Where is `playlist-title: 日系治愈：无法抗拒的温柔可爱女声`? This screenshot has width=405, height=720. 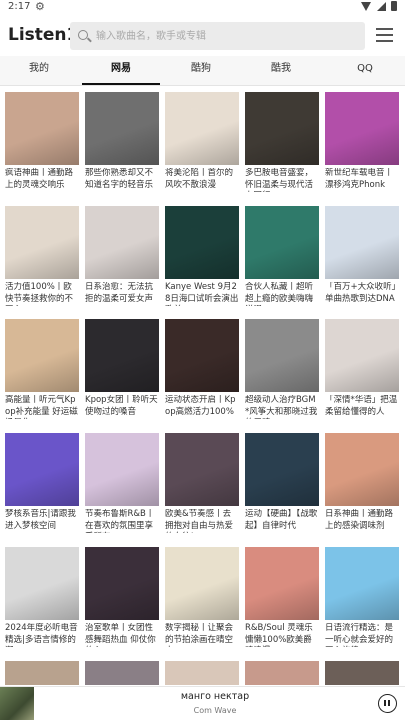 playlist-title: 日系治愈：无法抗拒的温柔可爱女声 is located at coordinates (122, 294).